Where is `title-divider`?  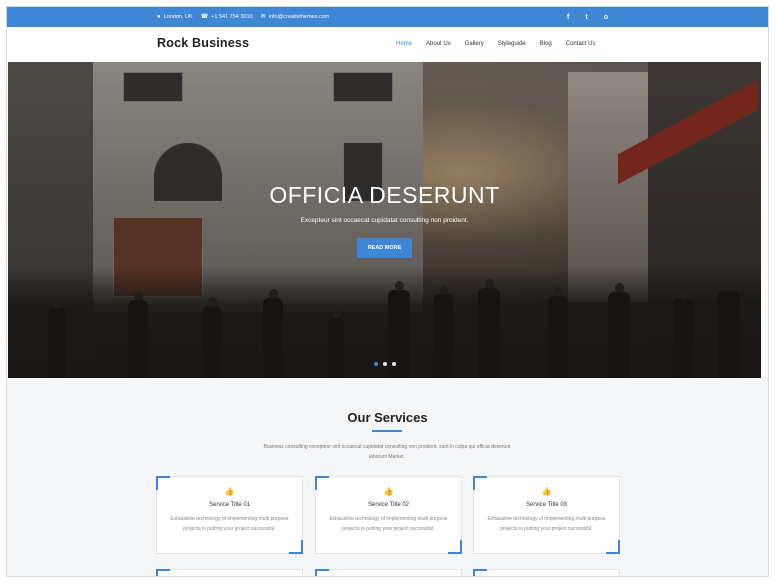 title-divider is located at coordinates (387, 431).